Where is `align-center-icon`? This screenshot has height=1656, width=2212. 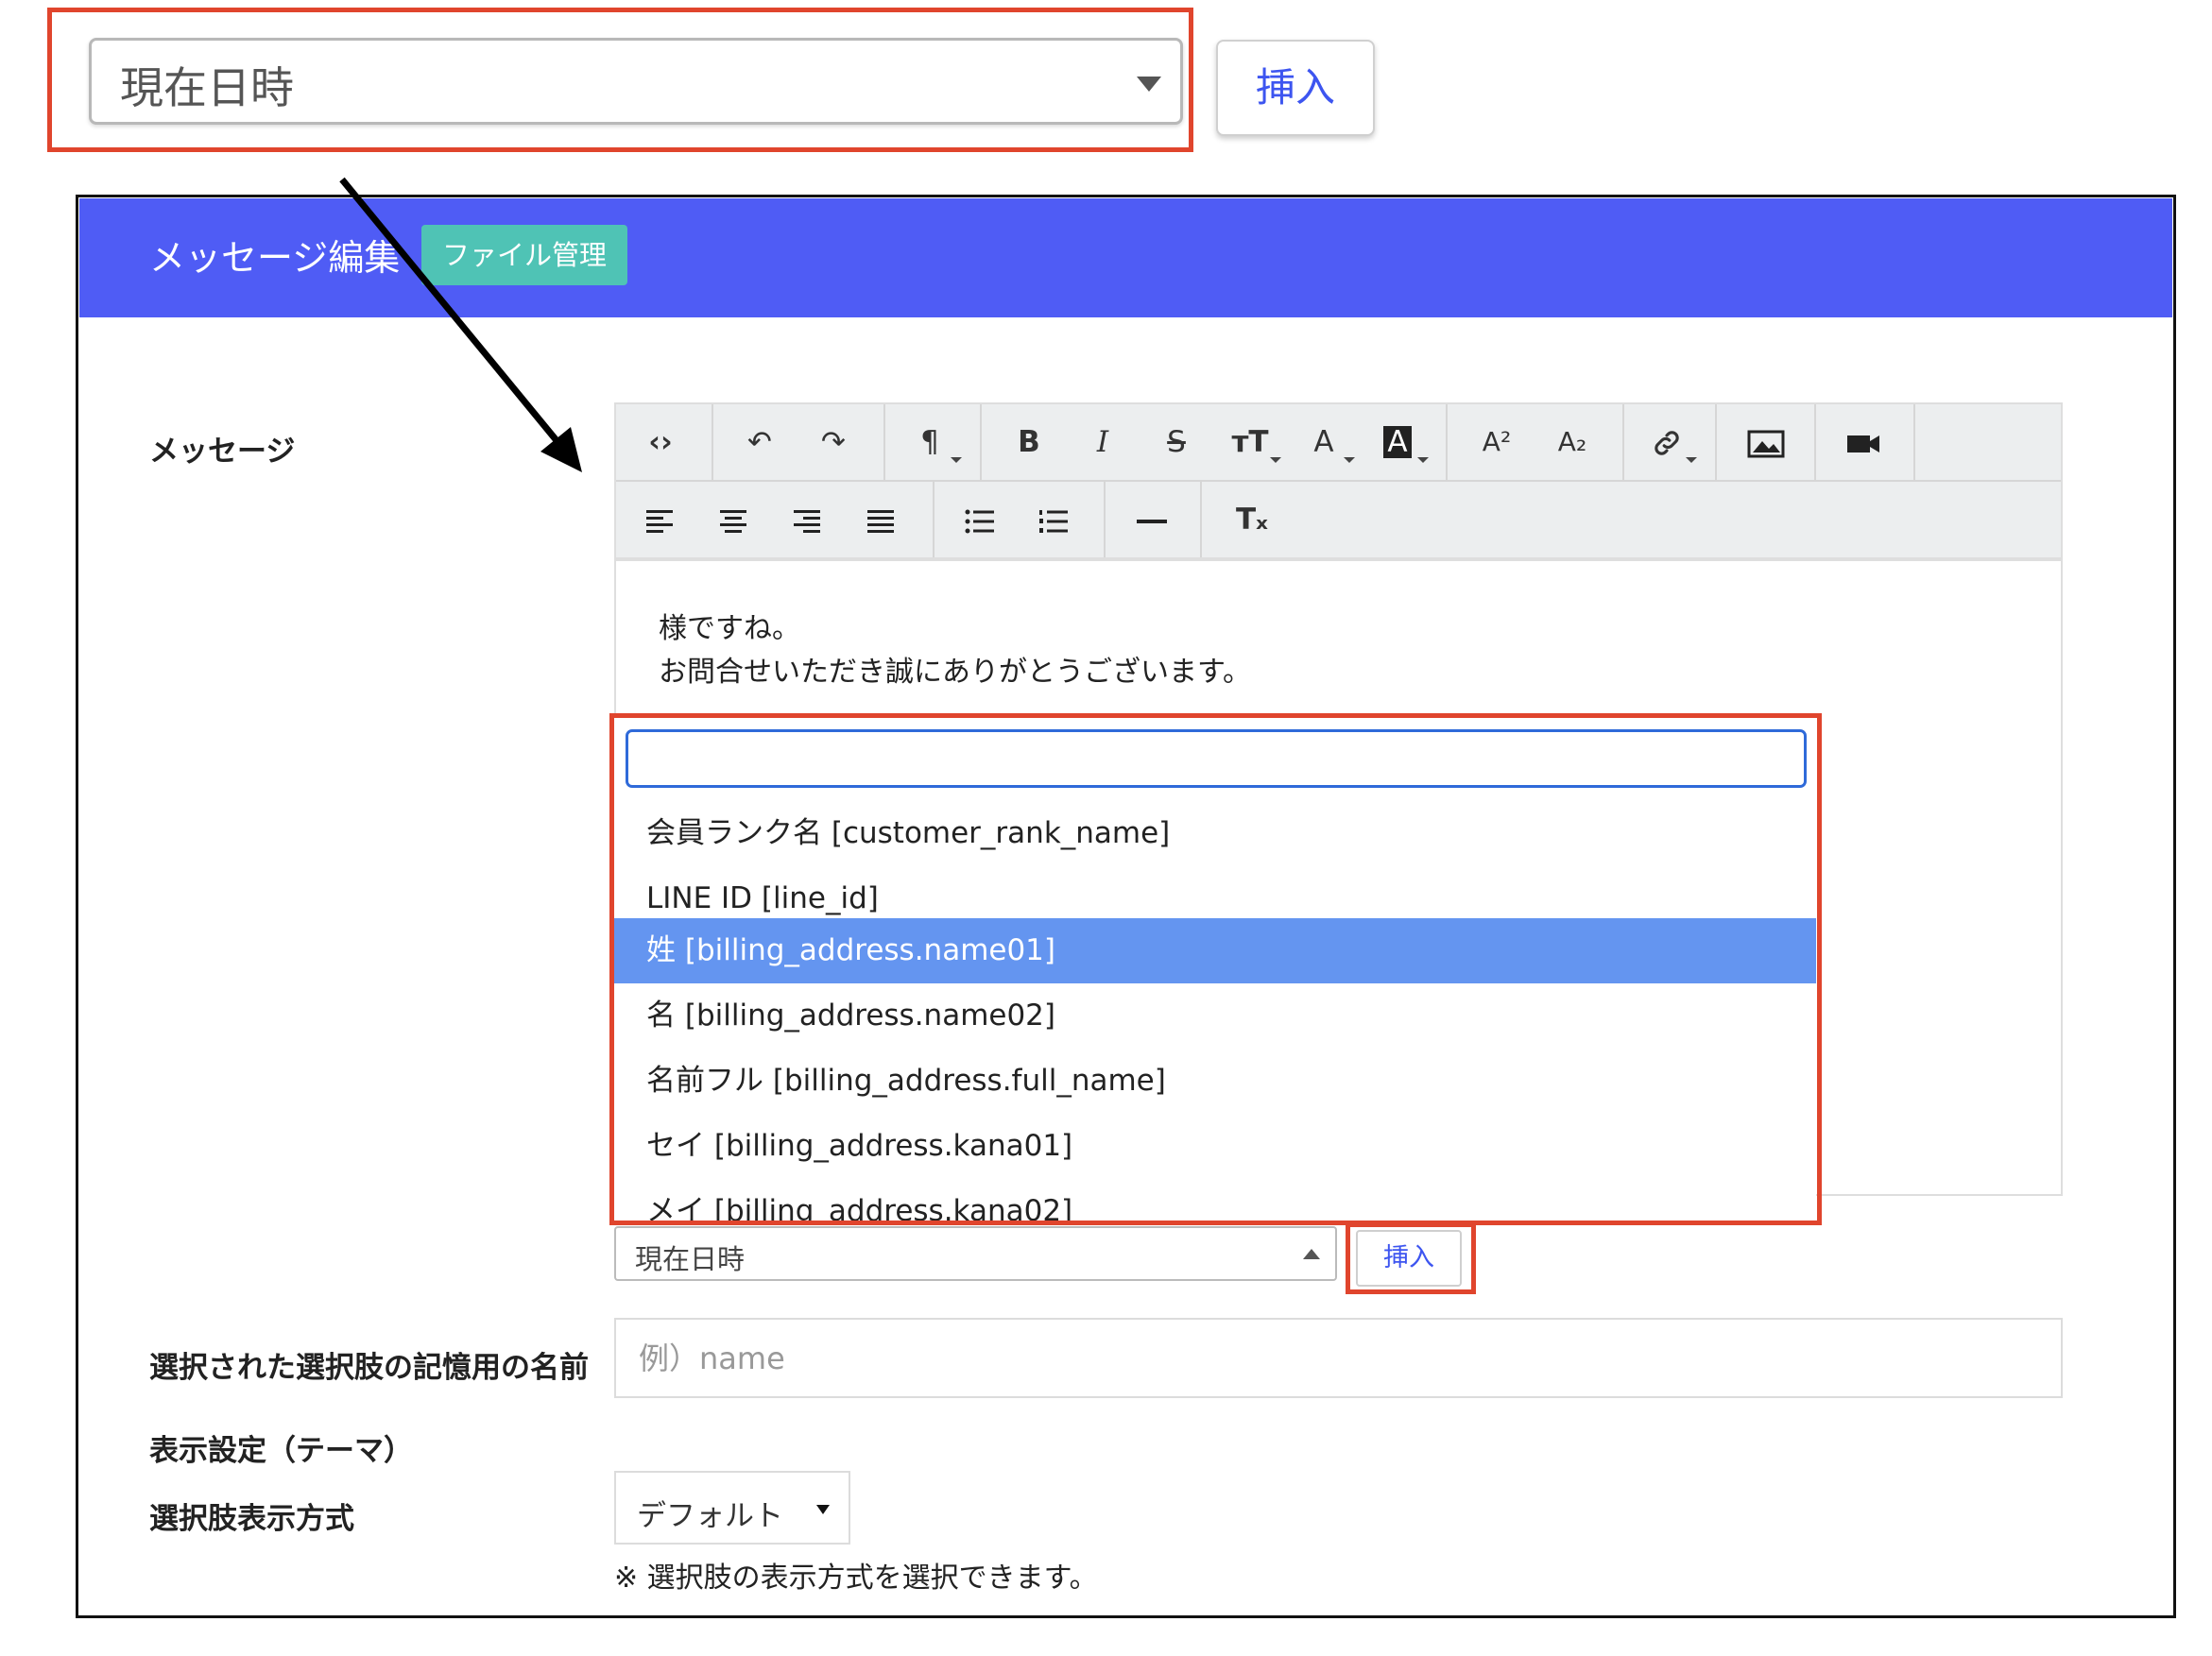 align-center-icon is located at coordinates (734, 519).